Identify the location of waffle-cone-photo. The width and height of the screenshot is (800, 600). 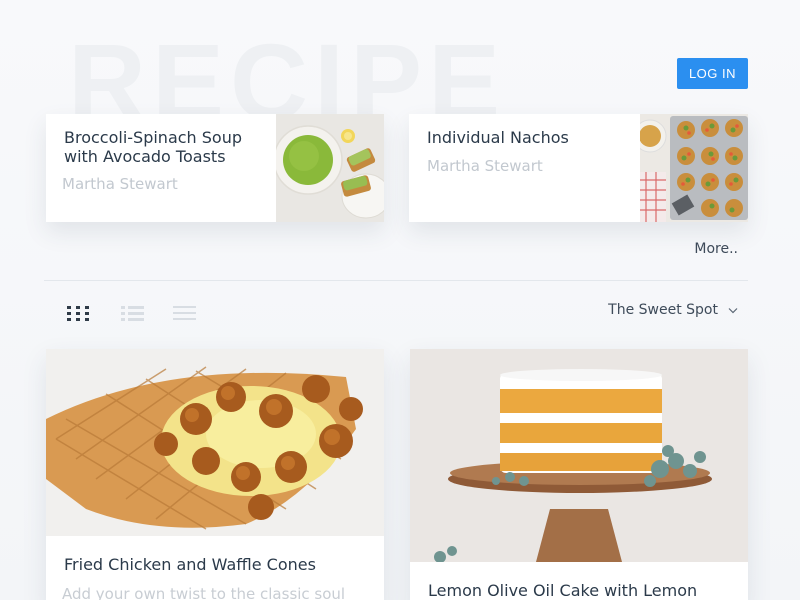
(215, 442).